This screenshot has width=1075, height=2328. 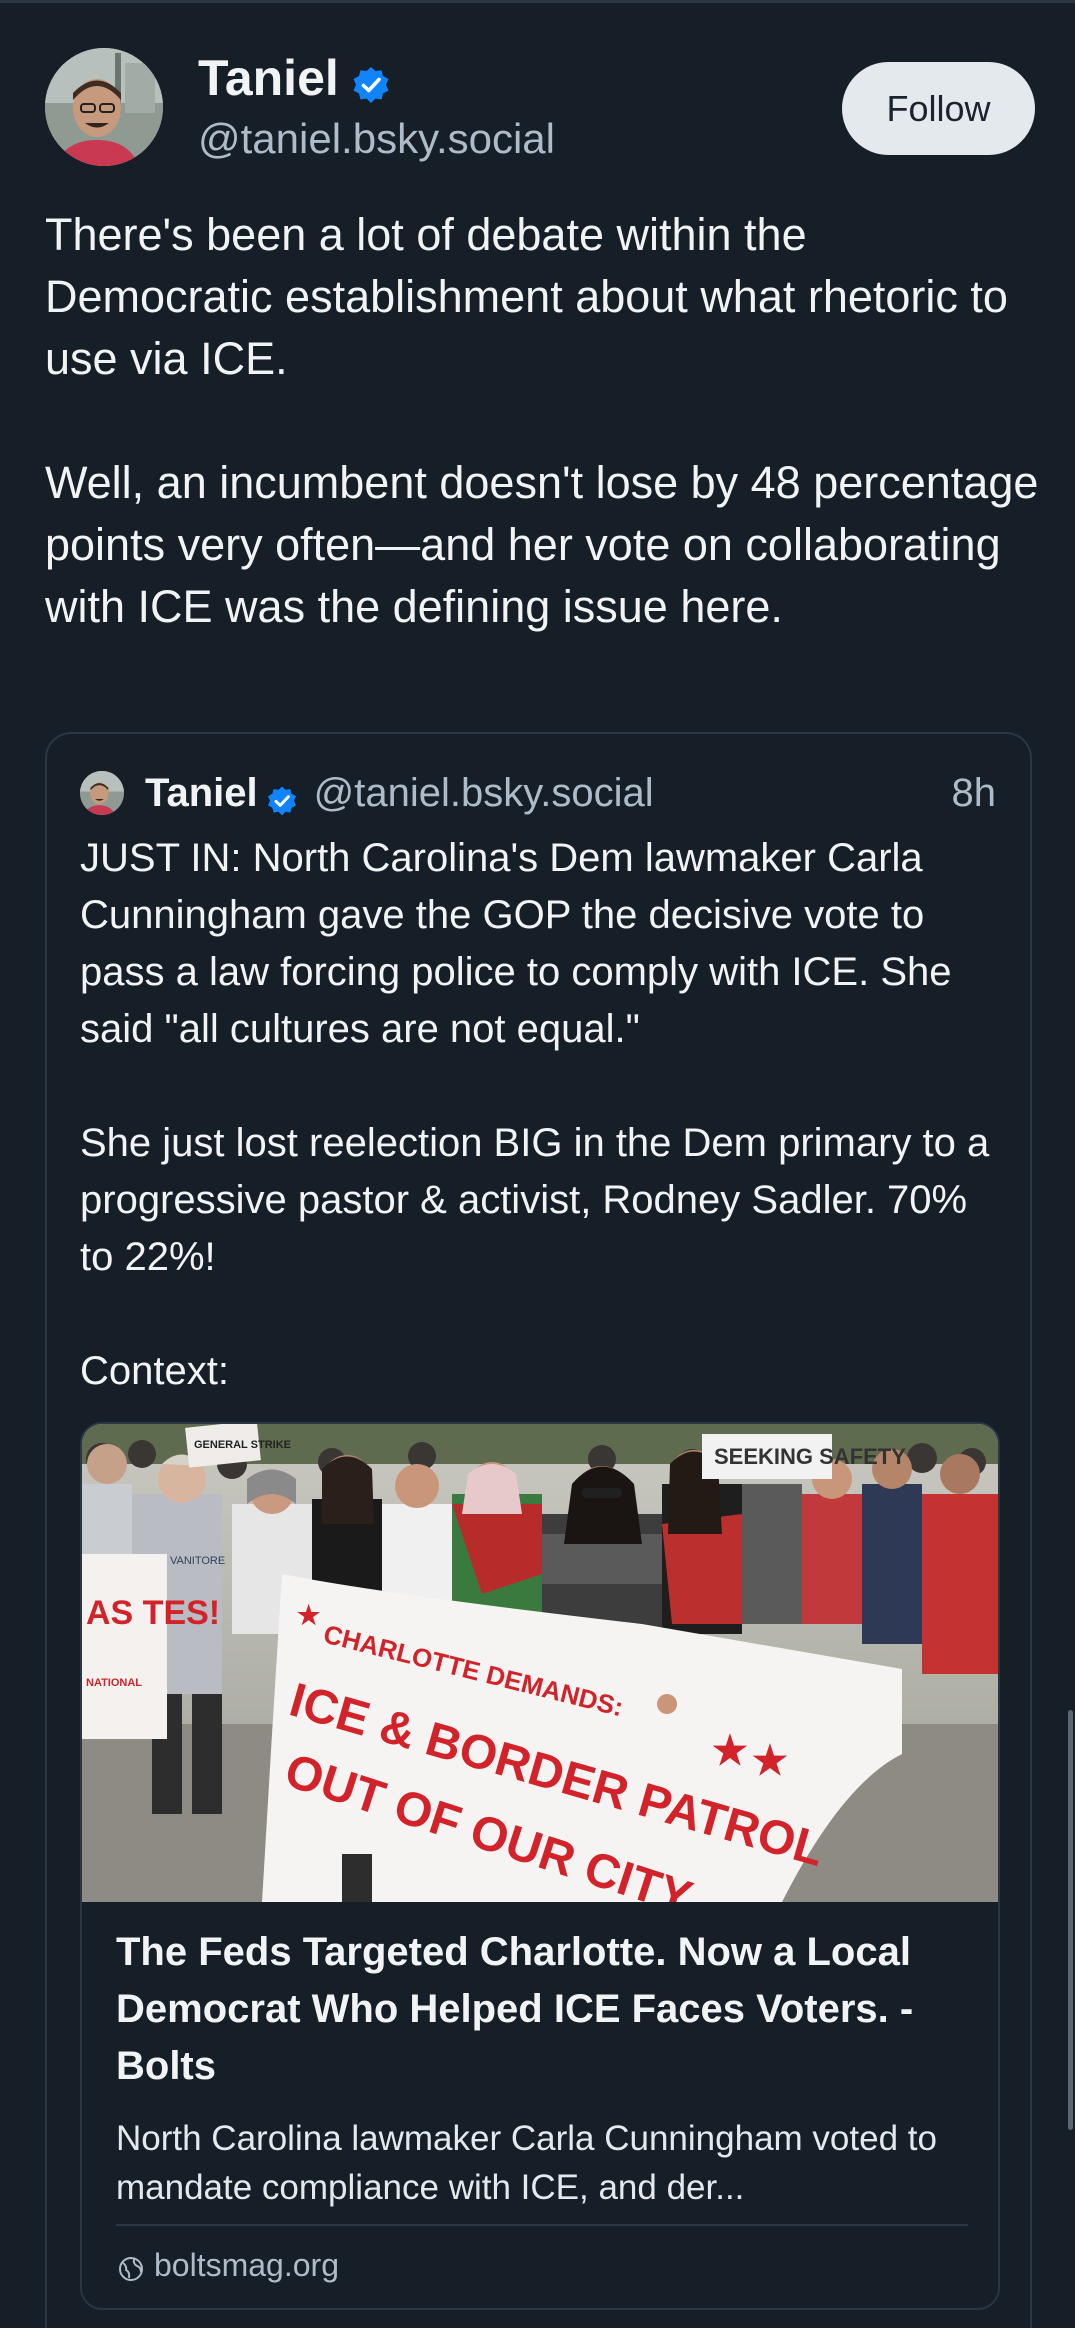 What do you see at coordinates (484, 793) in the screenshot?
I see `quoted-author-handle: @taniel.bsky.social` at bounding box center [484, 793].